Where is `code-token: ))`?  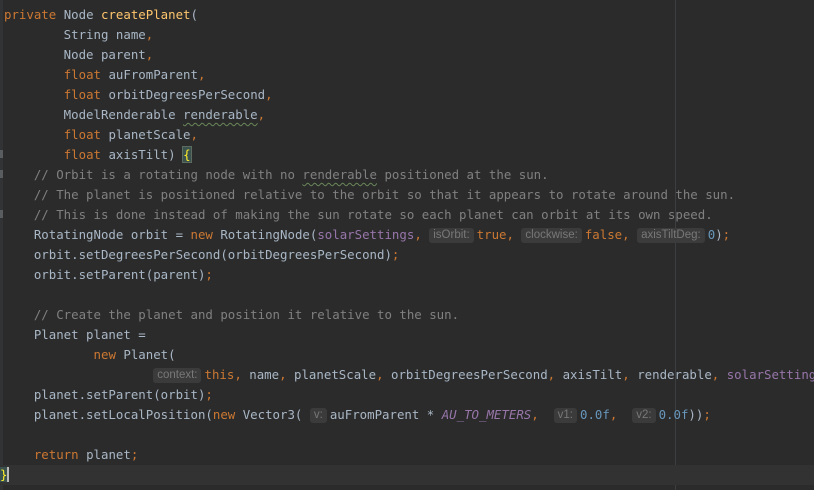 code-token: )) is located at coordinates (696, 414).